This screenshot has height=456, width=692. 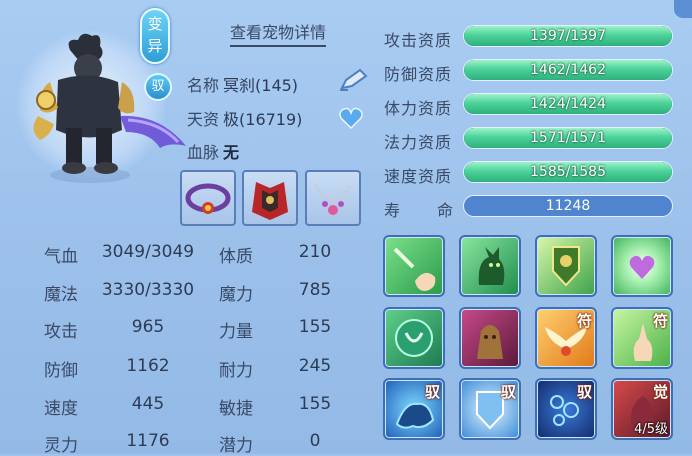 I want to click on pet-talent-row: 天资 极(16719), so click(x=244, y=118).